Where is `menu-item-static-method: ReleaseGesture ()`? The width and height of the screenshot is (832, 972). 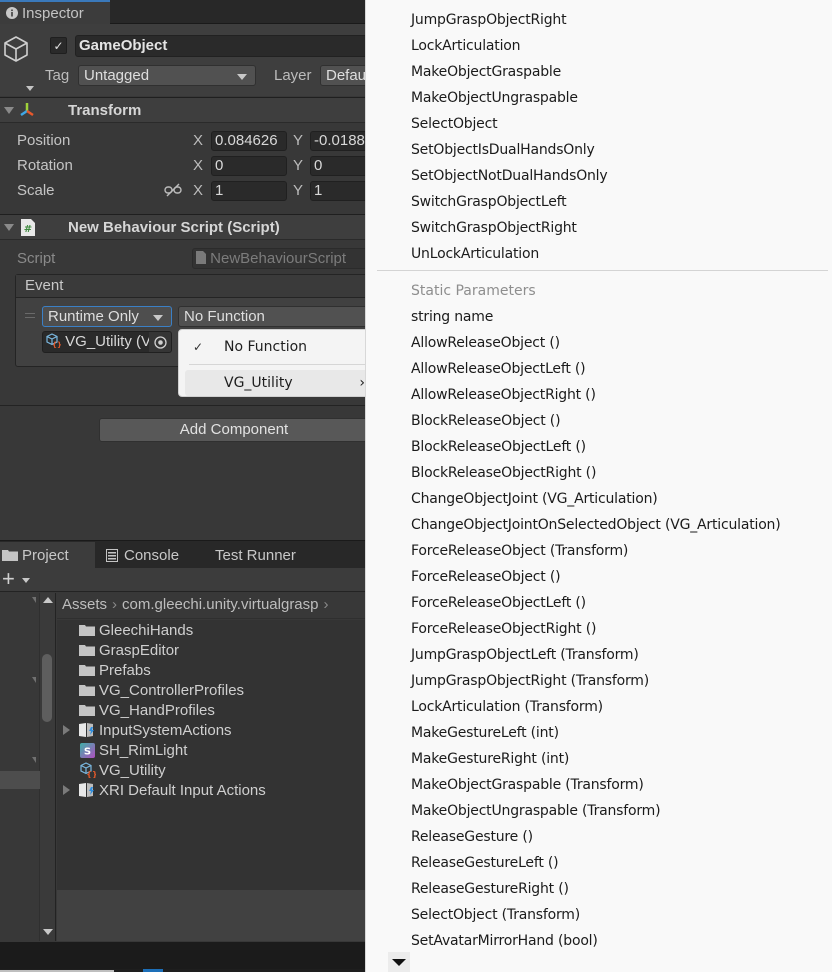
menu-item-static-method: ReleaseGesture () is located at coordinates (472, 837).